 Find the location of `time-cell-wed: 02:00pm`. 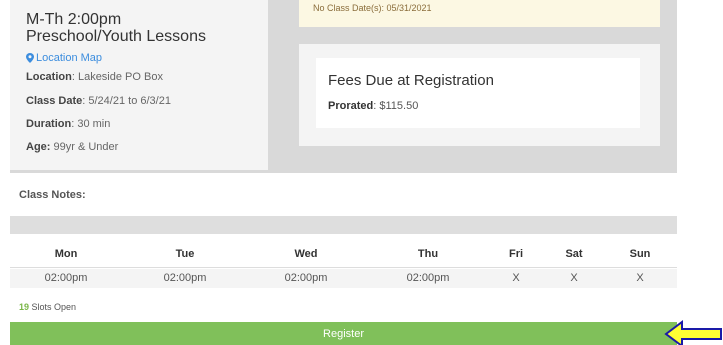

time-cell-wed: 02:00pm is located at coordinates (306, 278).